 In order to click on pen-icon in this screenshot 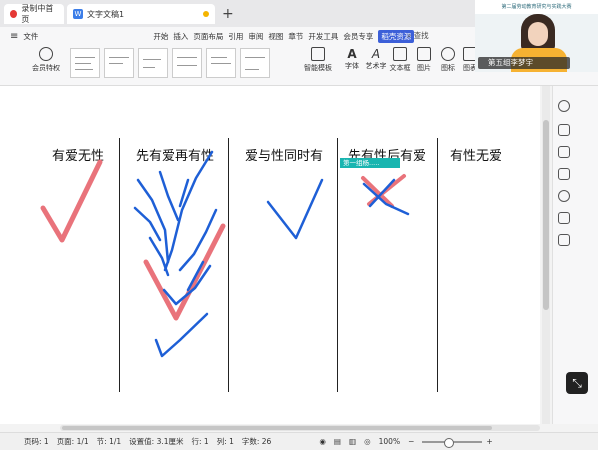, I will do `click(564, 130)`.